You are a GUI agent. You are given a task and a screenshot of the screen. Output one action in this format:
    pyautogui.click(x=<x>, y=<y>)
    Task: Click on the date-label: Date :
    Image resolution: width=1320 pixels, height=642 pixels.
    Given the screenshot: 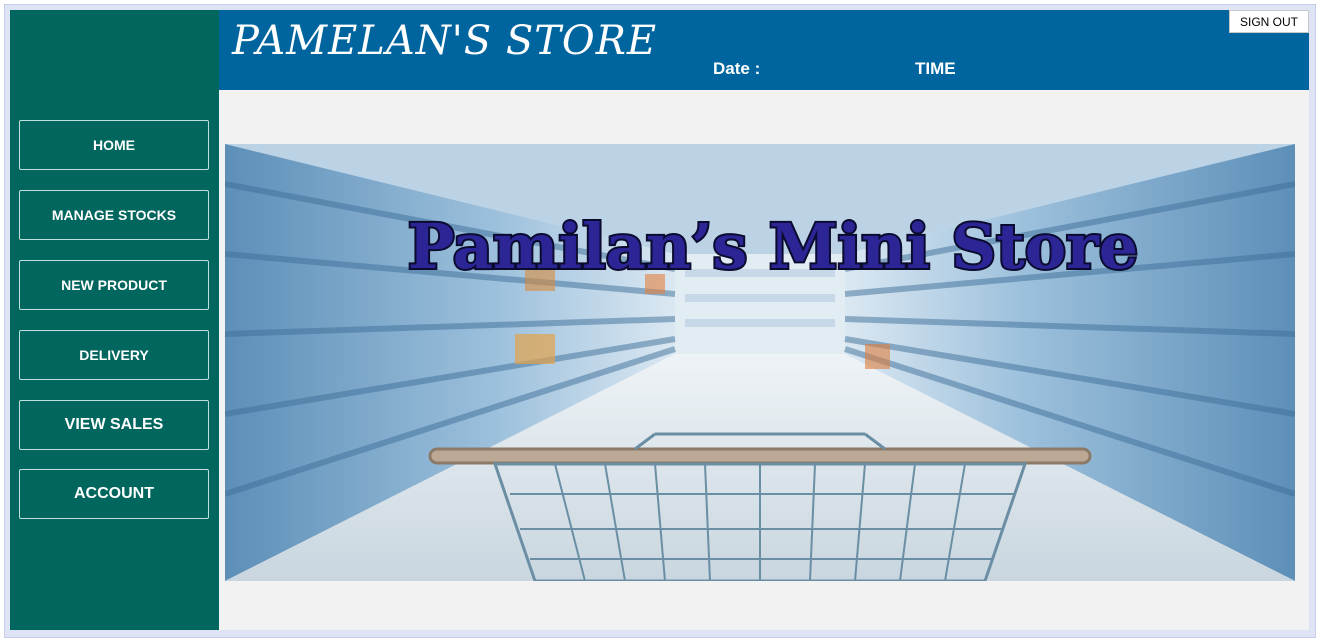 What is the action you would take?
    pyautogui.click(x=737, y=68)
    